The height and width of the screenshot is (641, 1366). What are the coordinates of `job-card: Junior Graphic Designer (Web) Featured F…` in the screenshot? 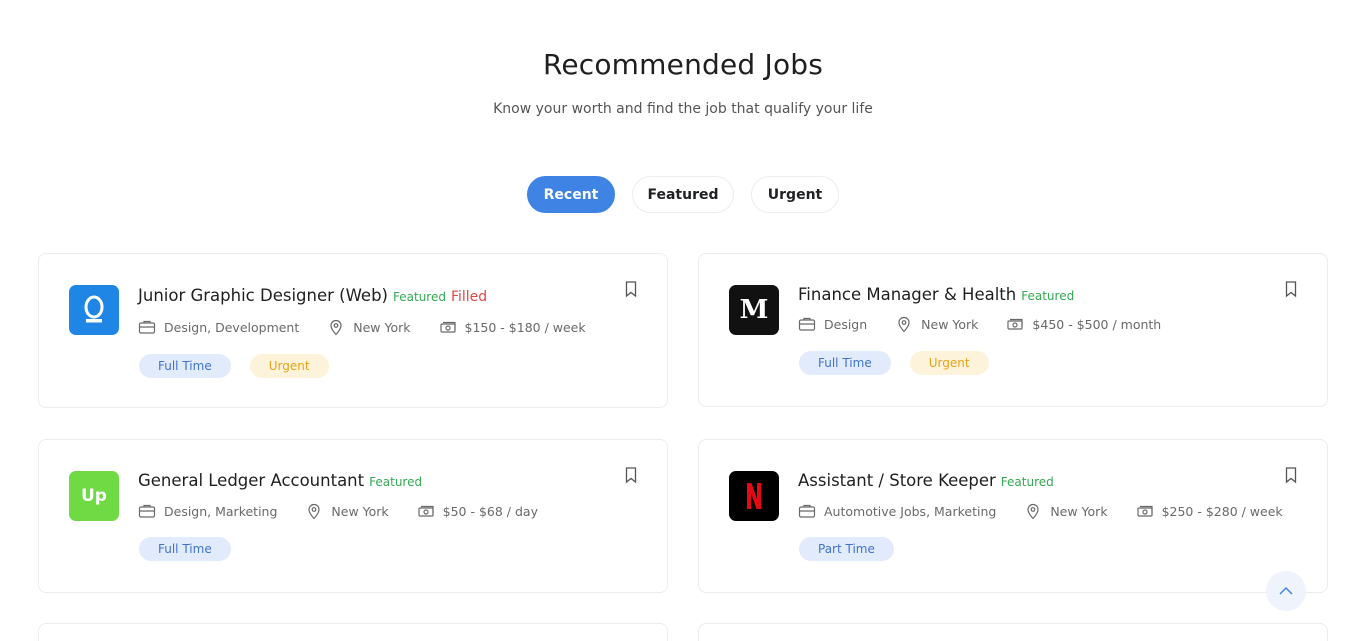 It's located at (353, 330).